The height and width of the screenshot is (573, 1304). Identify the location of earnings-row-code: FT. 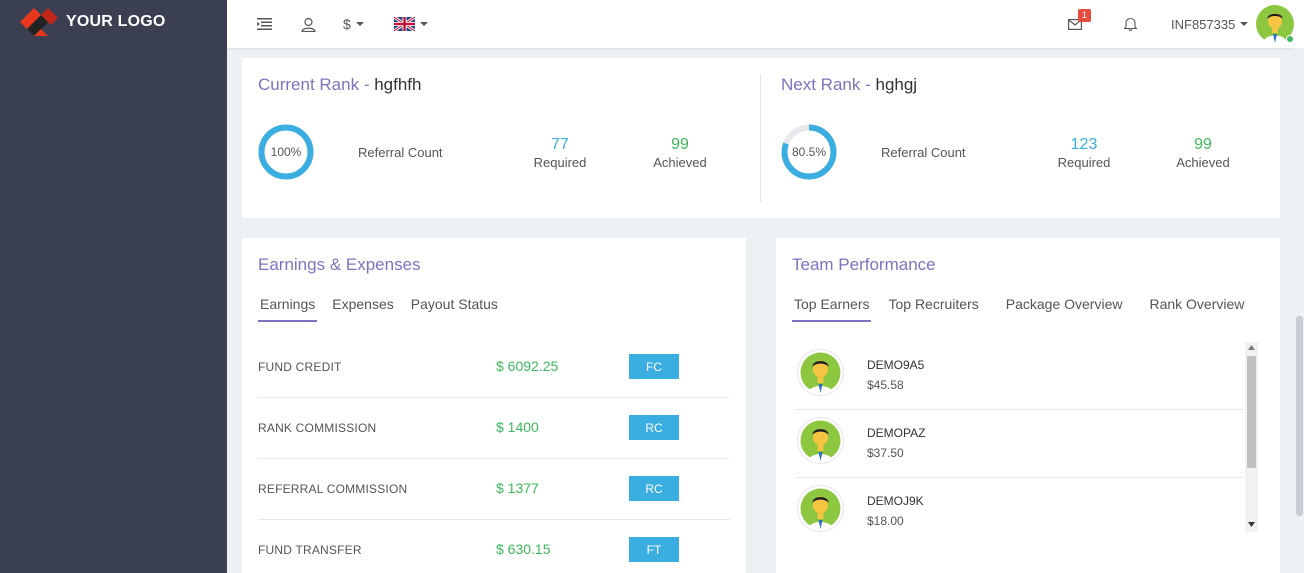
(654, 549).